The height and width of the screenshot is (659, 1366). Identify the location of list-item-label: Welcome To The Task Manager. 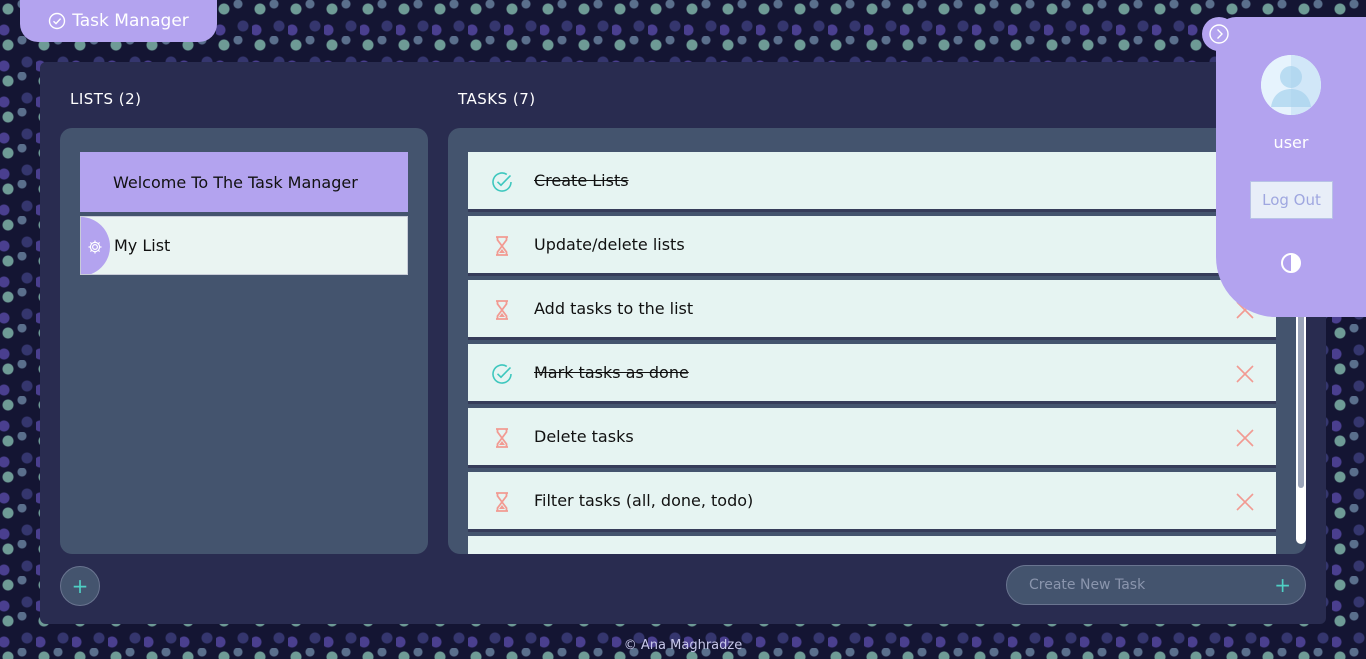
(235, 182).